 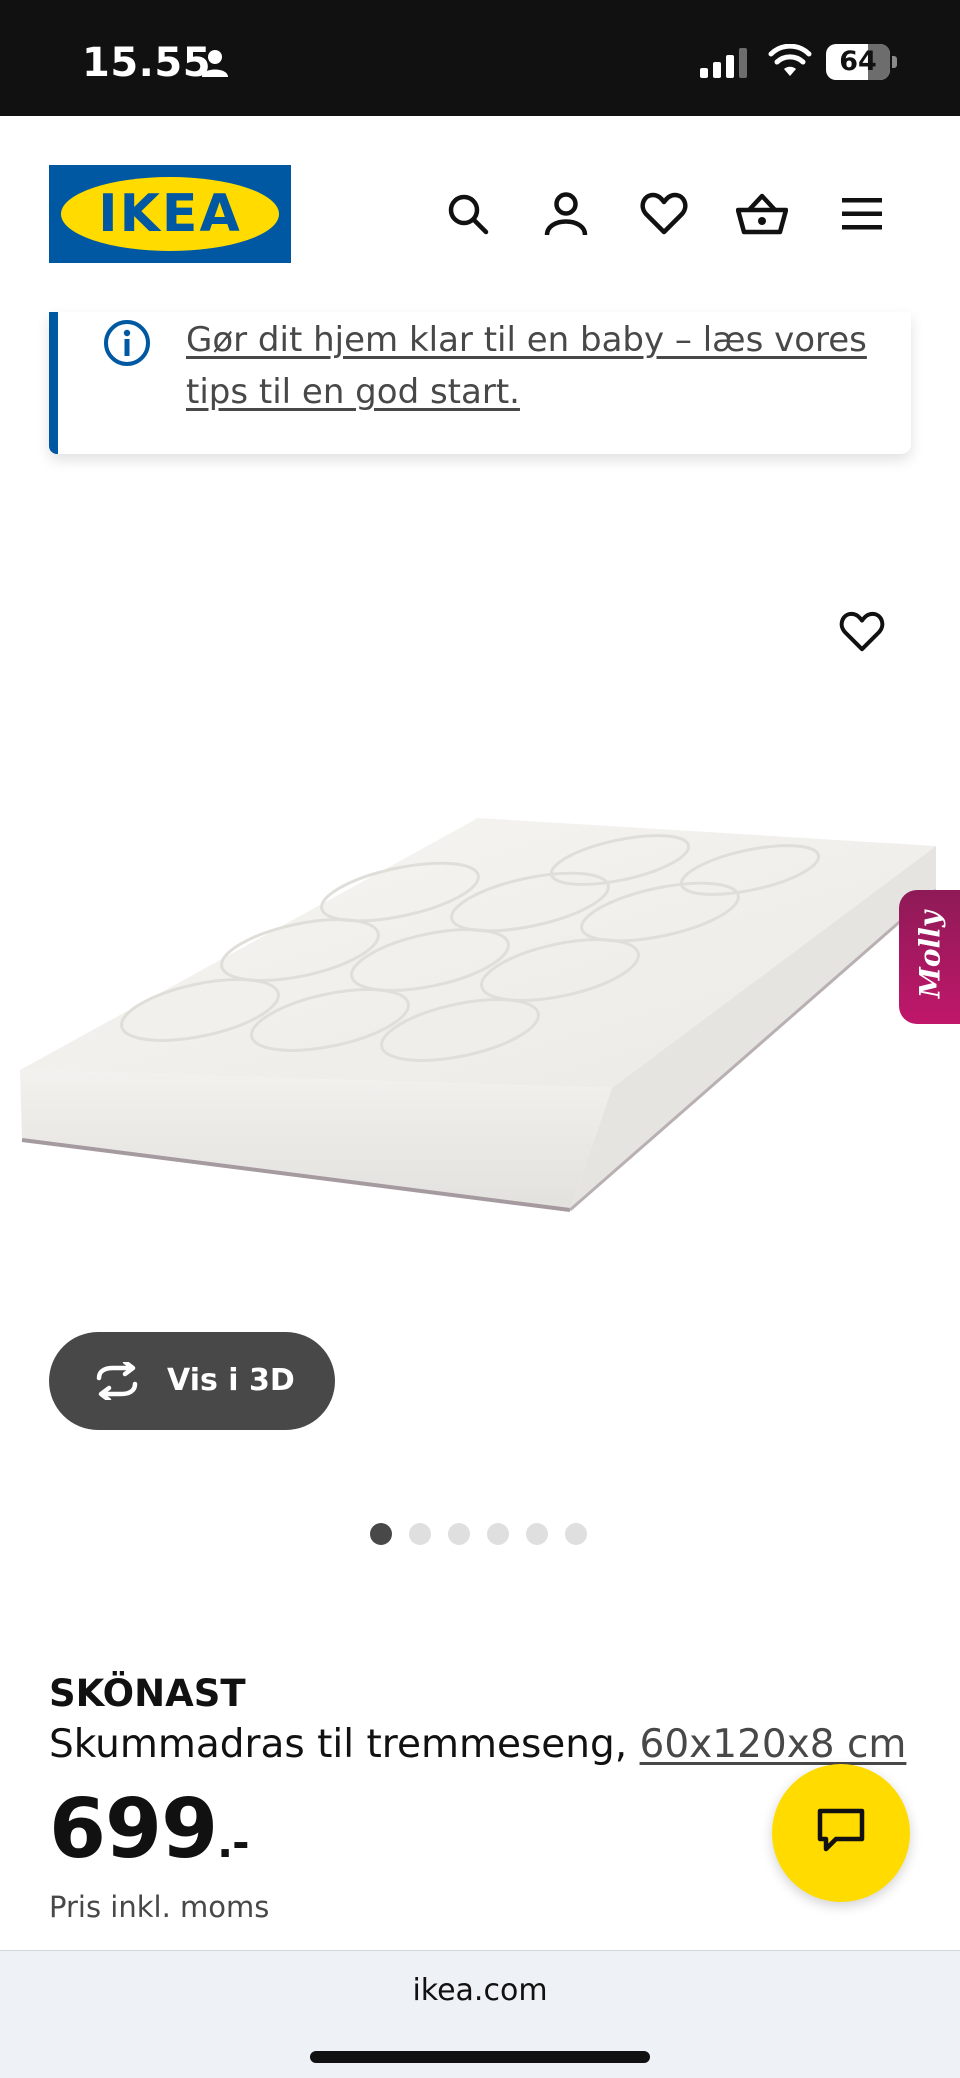 What do you see at coordinates (790, 62) in the screenshot?
I see `wifi-icon` at bounding box center [790, 62].